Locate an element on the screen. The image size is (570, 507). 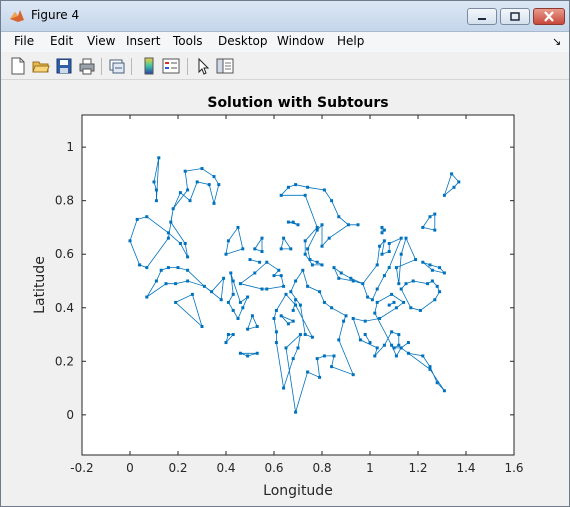
menu-view: View is located at coordinates (101, 41).